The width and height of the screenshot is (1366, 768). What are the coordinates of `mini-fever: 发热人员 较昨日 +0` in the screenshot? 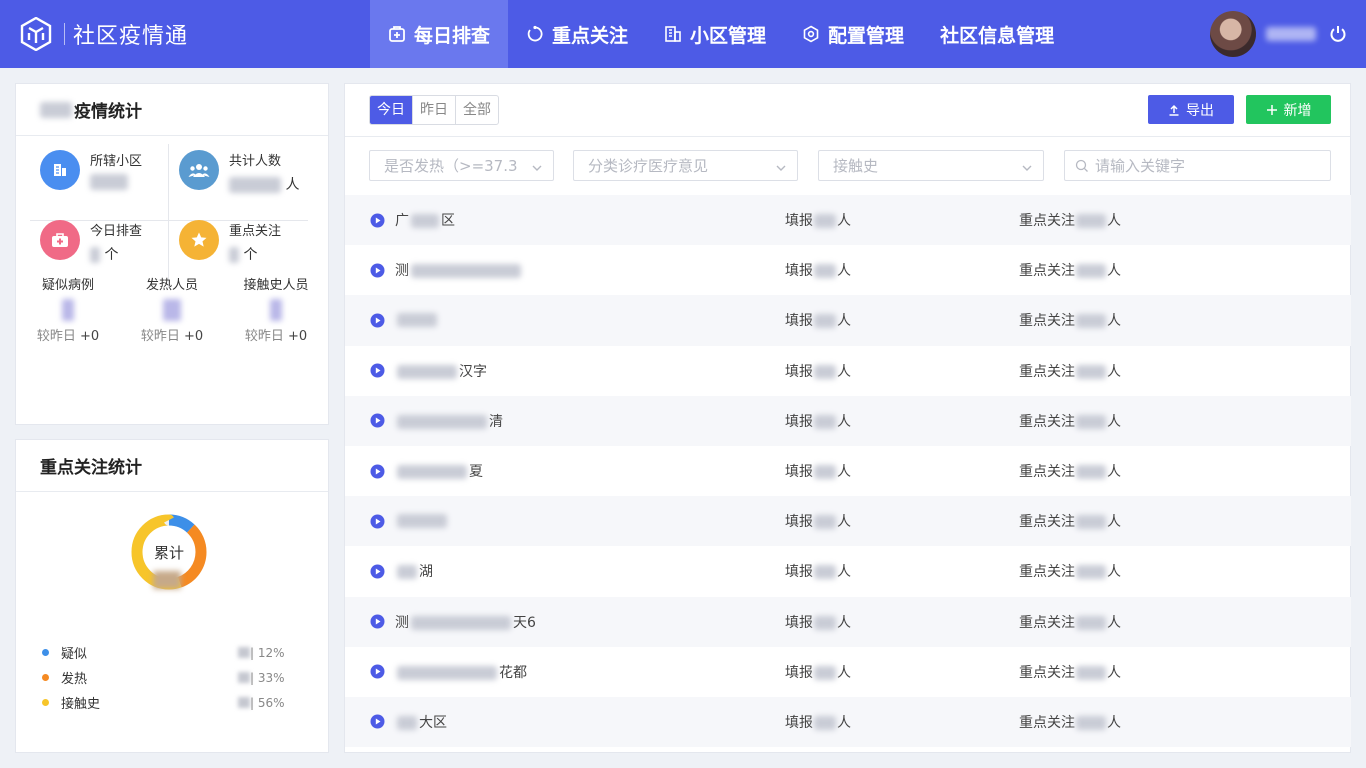 It's located at (172, 309).